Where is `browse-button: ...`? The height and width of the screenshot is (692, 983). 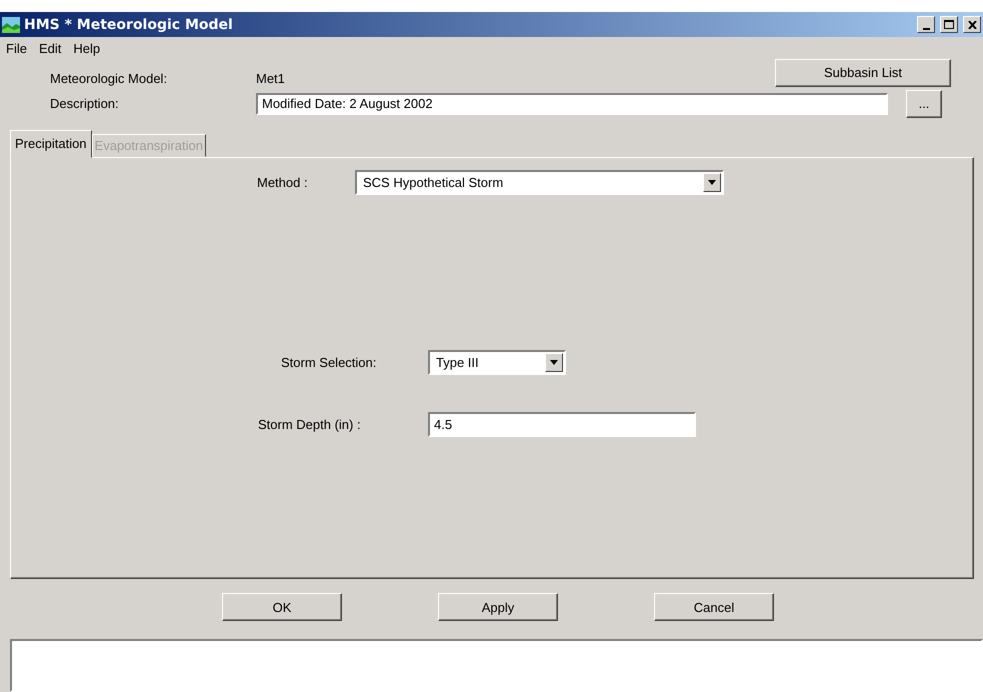
browse-button: ... is located at coordinates (924, 104).